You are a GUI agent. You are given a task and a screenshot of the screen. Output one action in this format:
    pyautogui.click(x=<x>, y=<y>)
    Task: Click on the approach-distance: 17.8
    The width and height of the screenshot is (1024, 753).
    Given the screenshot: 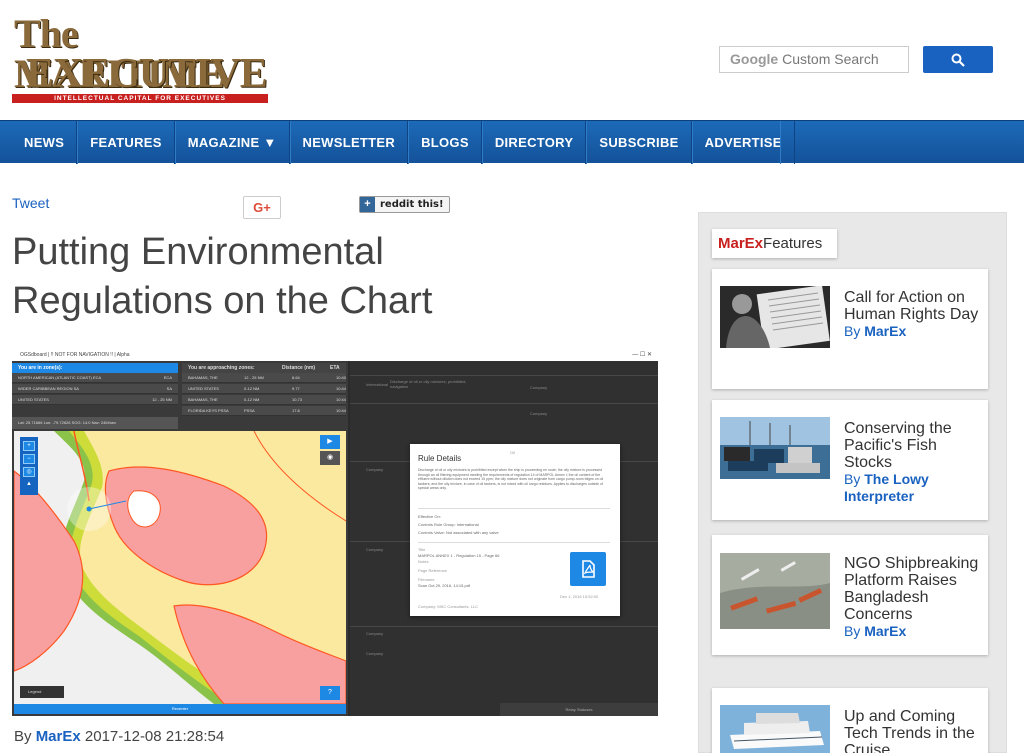 What is the action you would take?
    pyautogui.click(x=296, y=410)
    